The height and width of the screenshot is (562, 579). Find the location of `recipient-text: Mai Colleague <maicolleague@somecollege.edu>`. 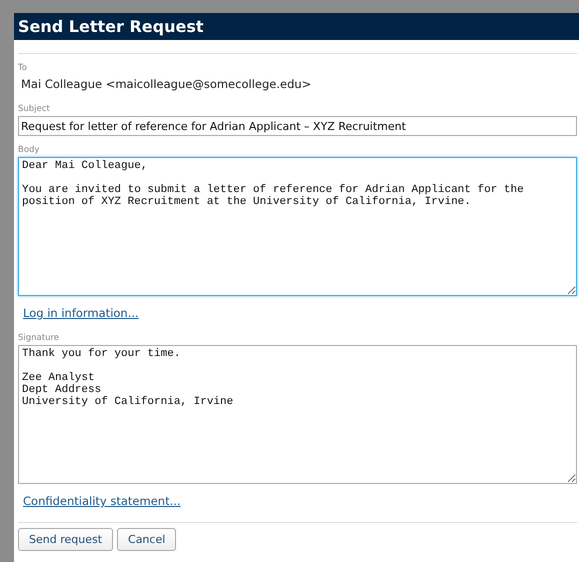

recipient-text: Mai Colleague <maicolleague@somecollege.edu> is located at coordinates (166, 84).